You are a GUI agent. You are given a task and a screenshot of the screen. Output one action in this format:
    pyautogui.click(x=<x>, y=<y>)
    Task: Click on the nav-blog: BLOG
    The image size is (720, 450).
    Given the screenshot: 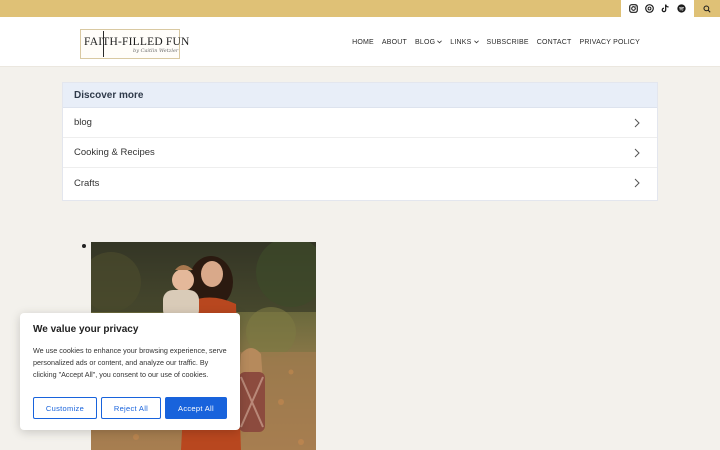 What is the action you would take?
    pyautogui.click(x=429, y=42)
    